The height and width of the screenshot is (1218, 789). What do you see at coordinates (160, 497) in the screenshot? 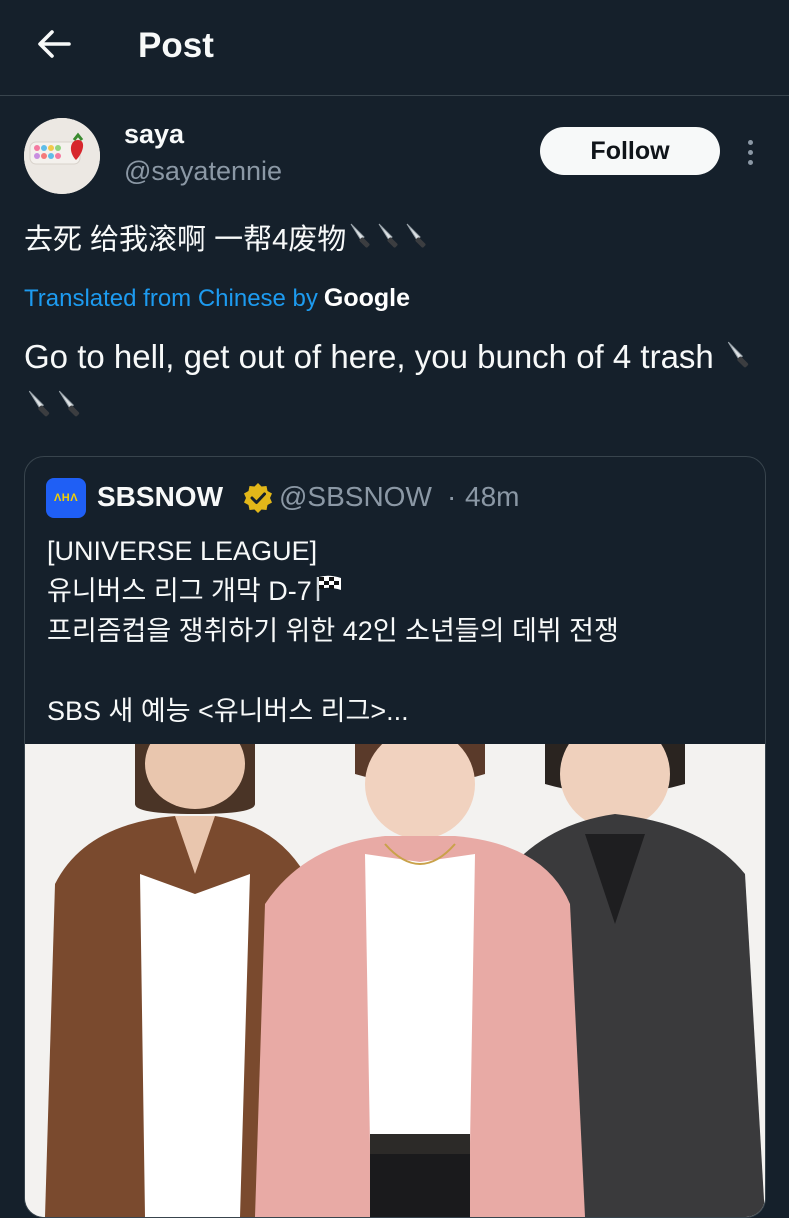
I see `quoted-author-name: SBSNOW` at bounding box center [160, 497].